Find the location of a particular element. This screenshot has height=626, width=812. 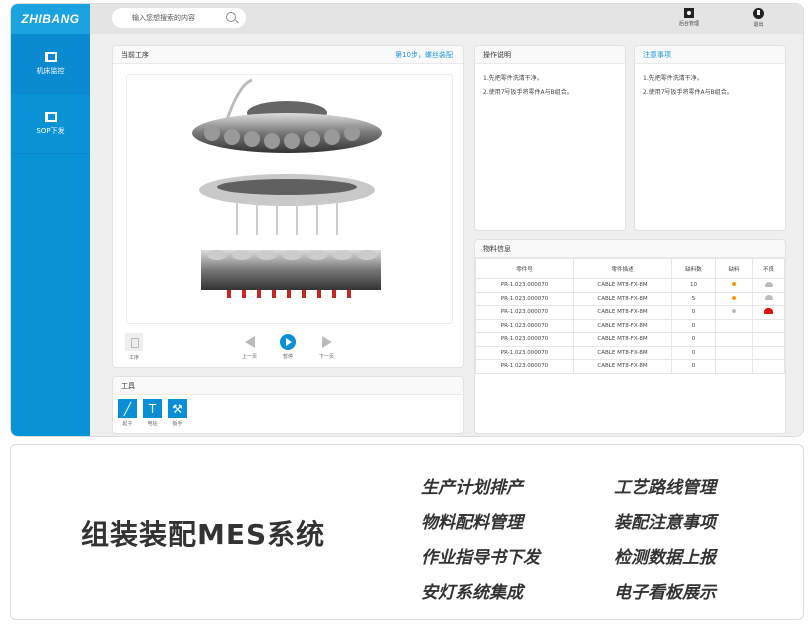

tool-label: 扳手 is located at coordinates (177, 424).